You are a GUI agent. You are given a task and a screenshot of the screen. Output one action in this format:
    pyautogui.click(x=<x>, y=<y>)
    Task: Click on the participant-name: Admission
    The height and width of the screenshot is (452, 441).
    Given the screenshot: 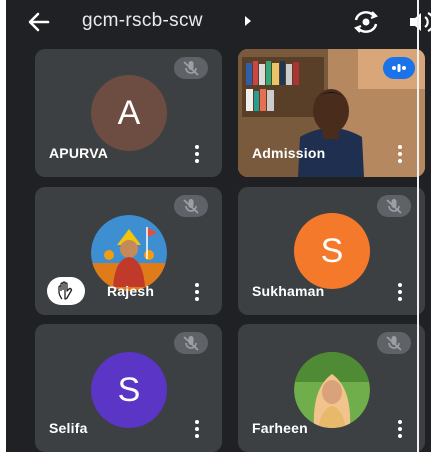 What is the action you would take?
    pyautogui.click(x=289, y=153)
    